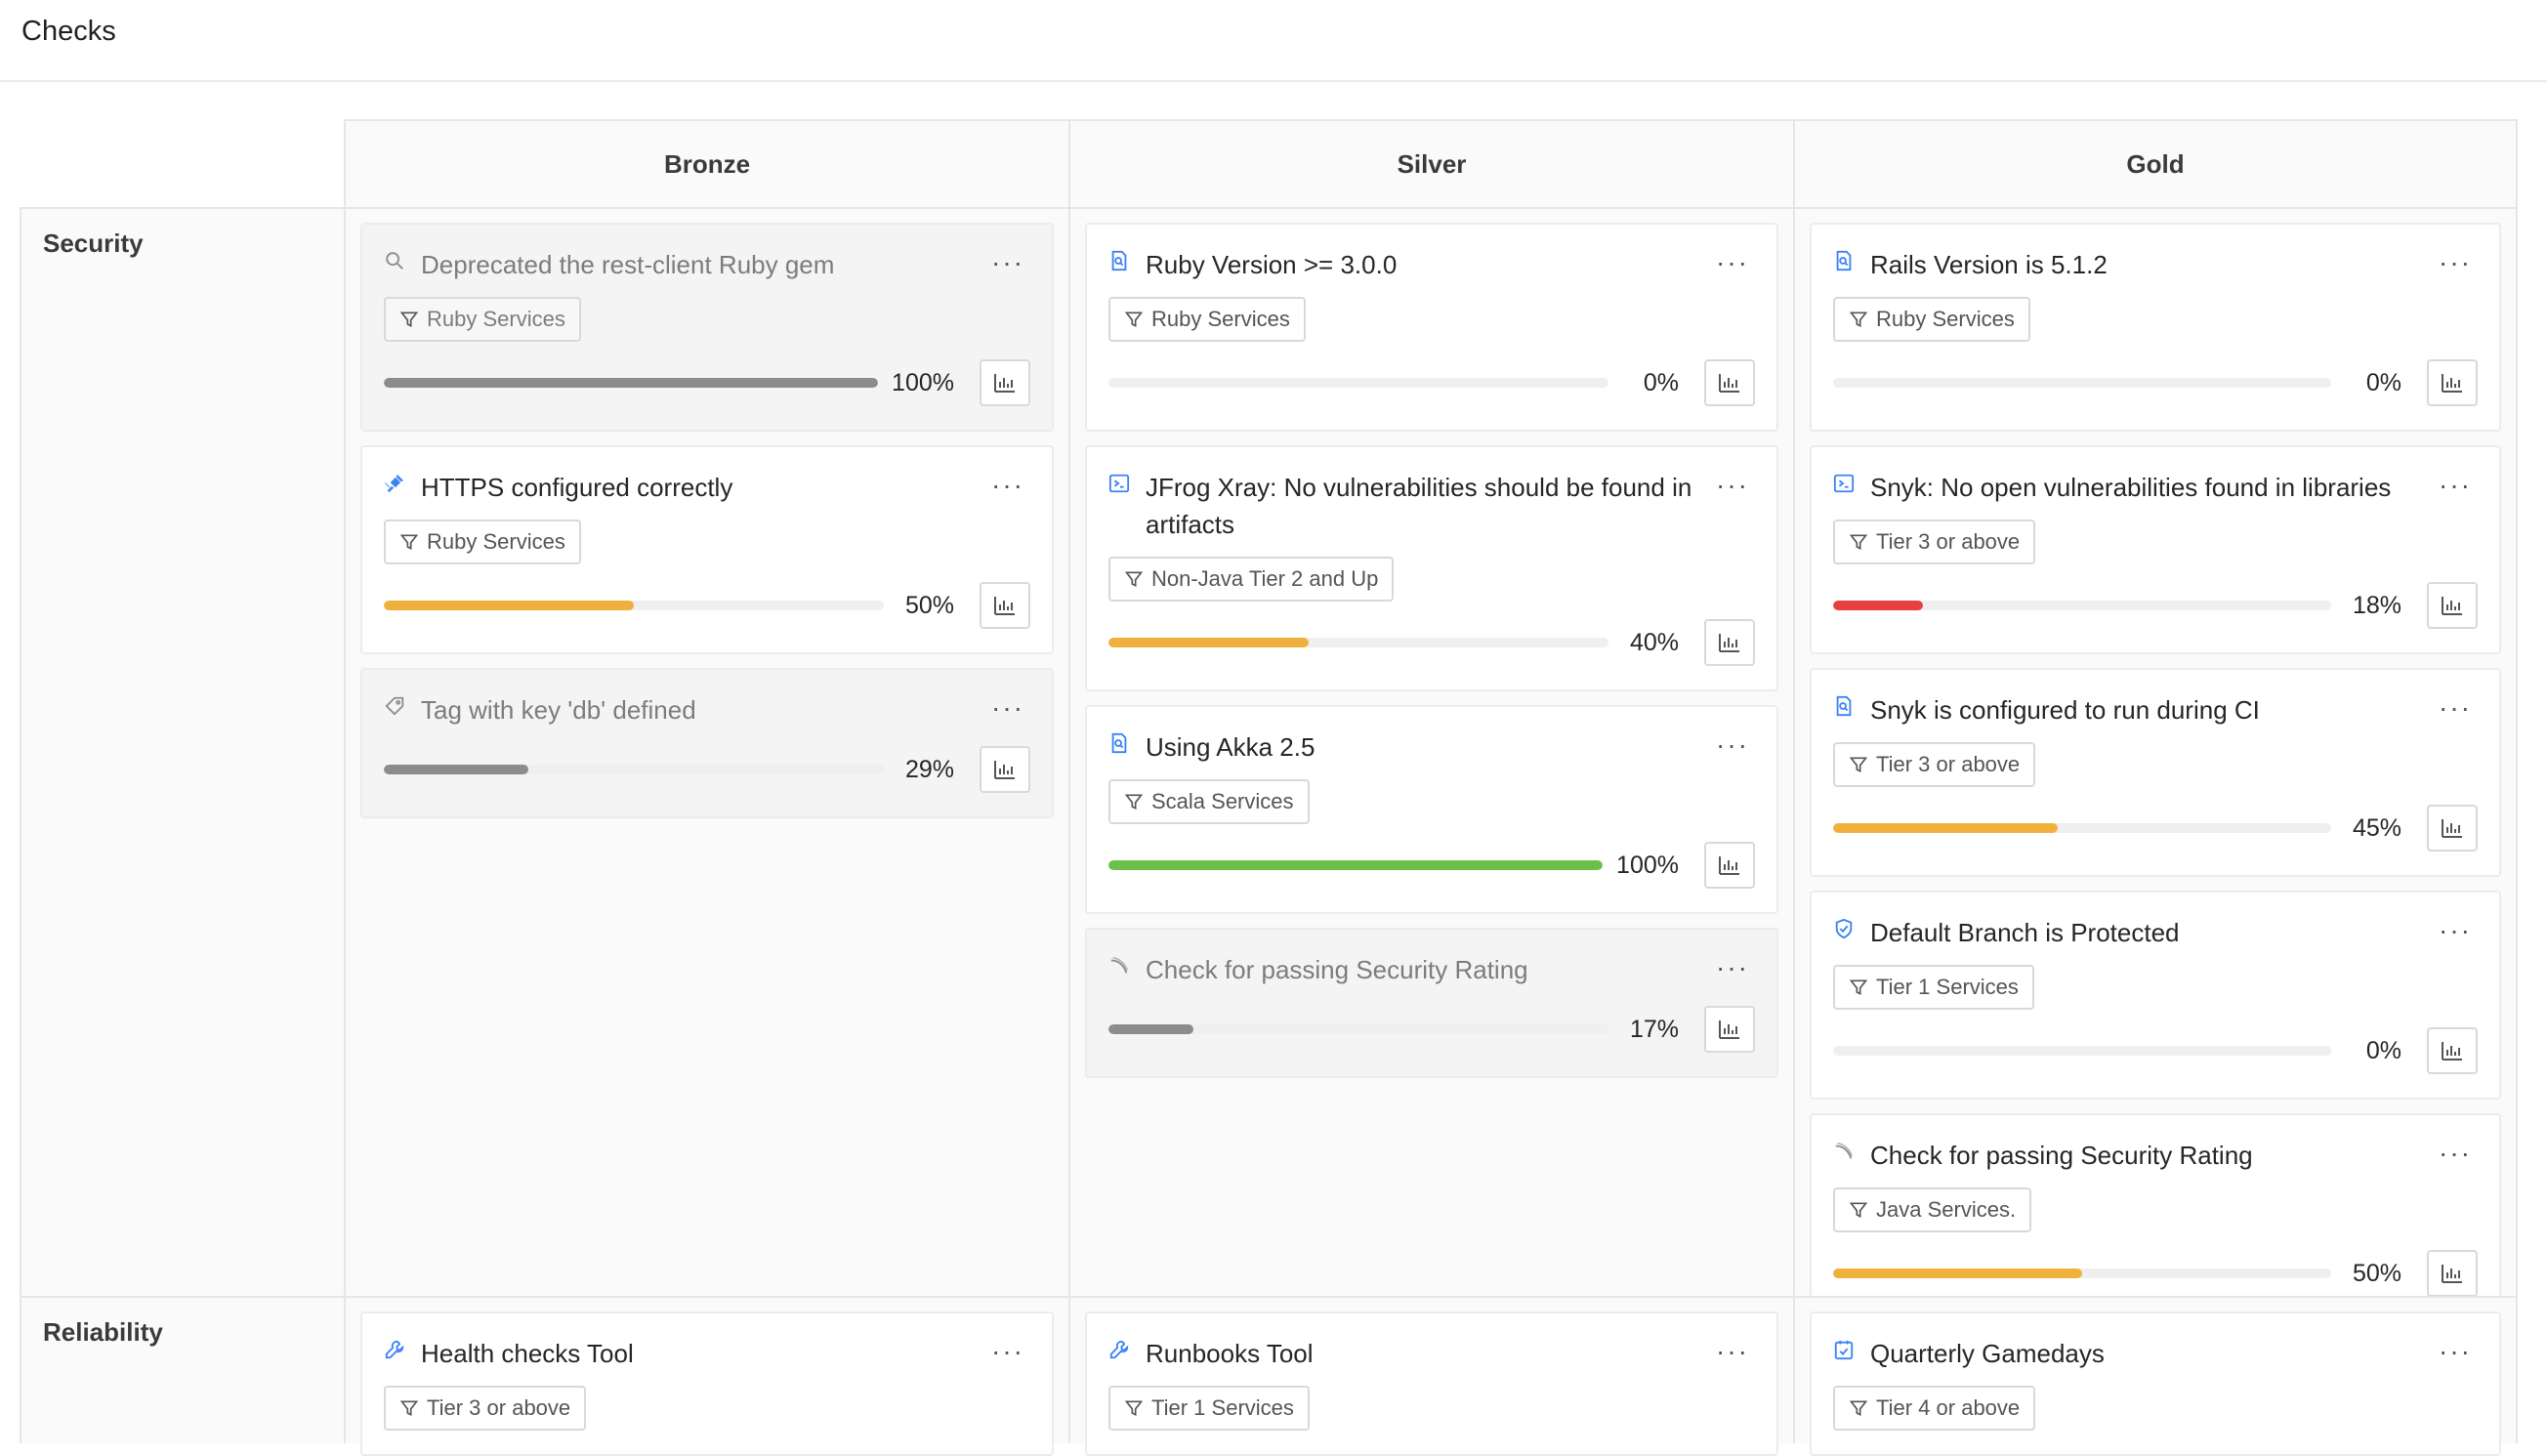  I want to click on check-title: Default Branch is Protected, so click(2025, 932).